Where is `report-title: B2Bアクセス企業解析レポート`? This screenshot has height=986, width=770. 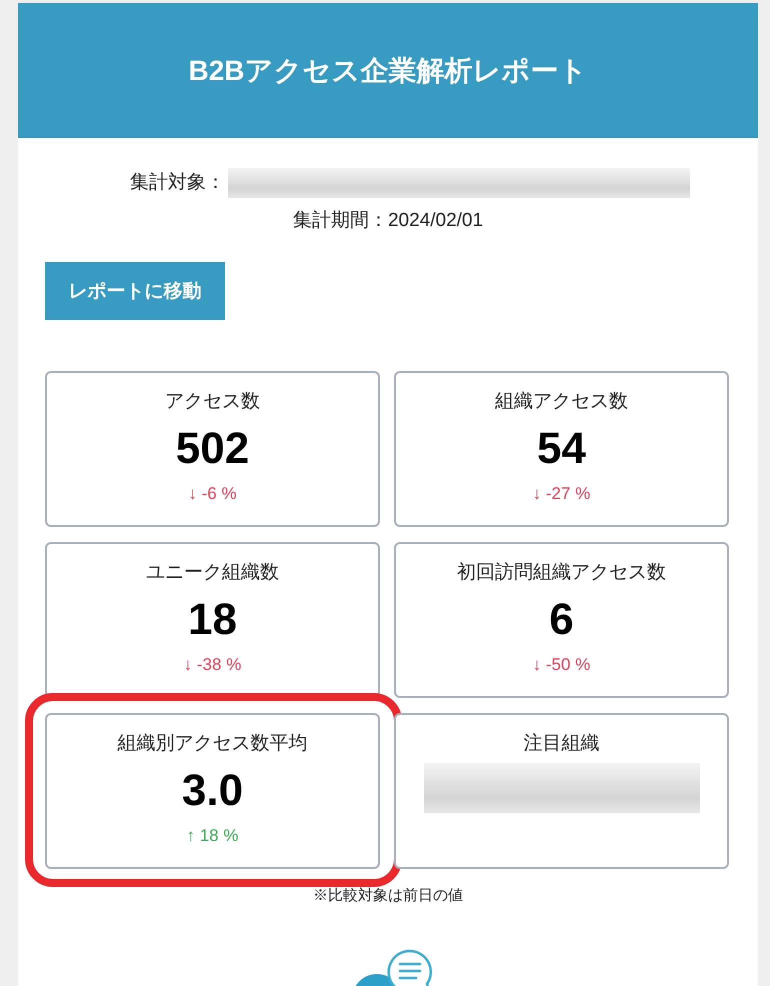
report-title: B2Bアクセス企業解析レポート is located at coordinates (388, 71).